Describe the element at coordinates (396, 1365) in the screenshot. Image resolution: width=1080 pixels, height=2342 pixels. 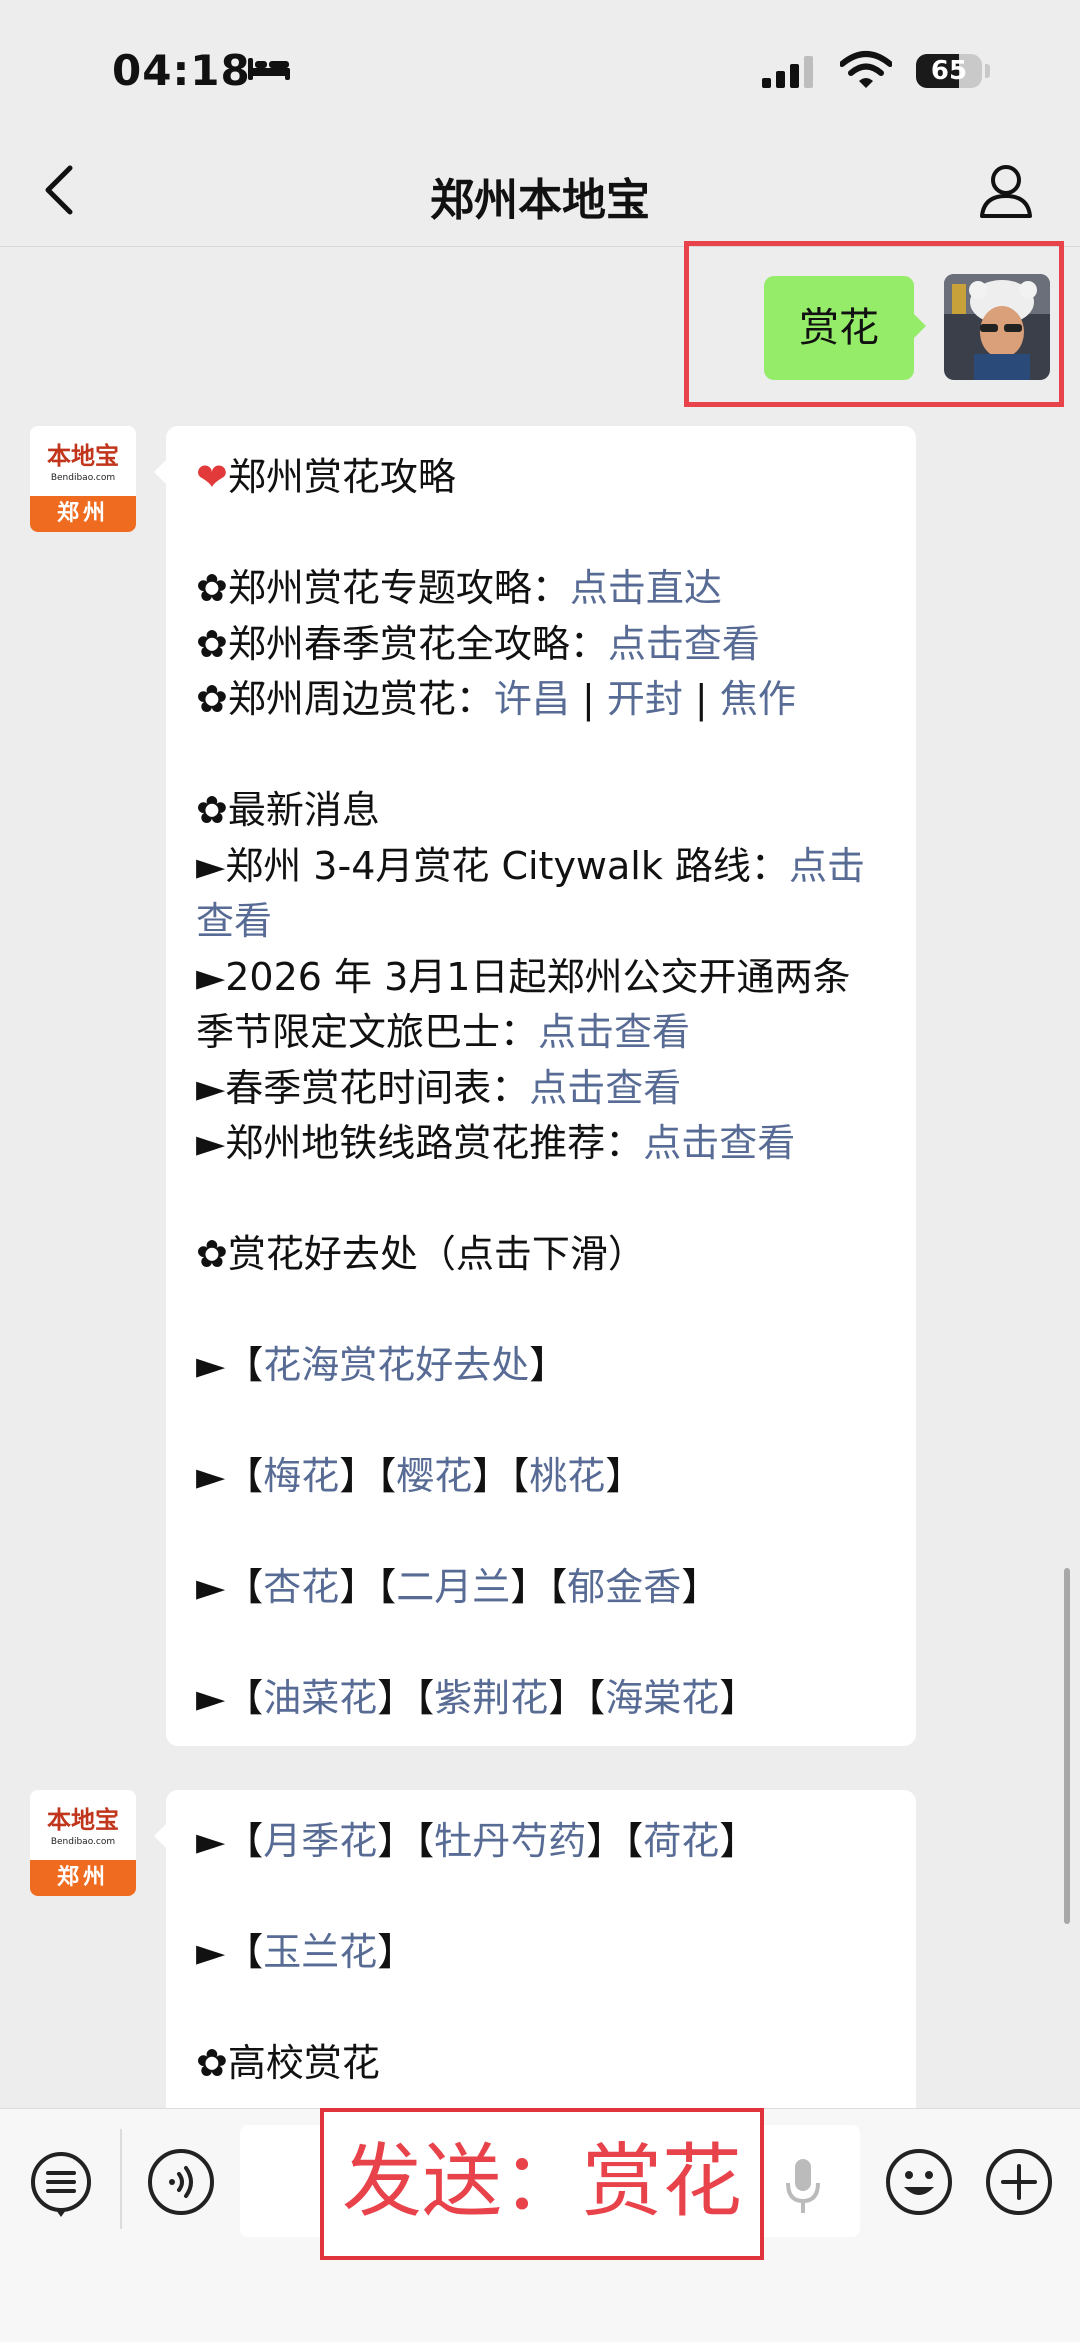
I see `place-link: 花海赏花好去处` at that location.